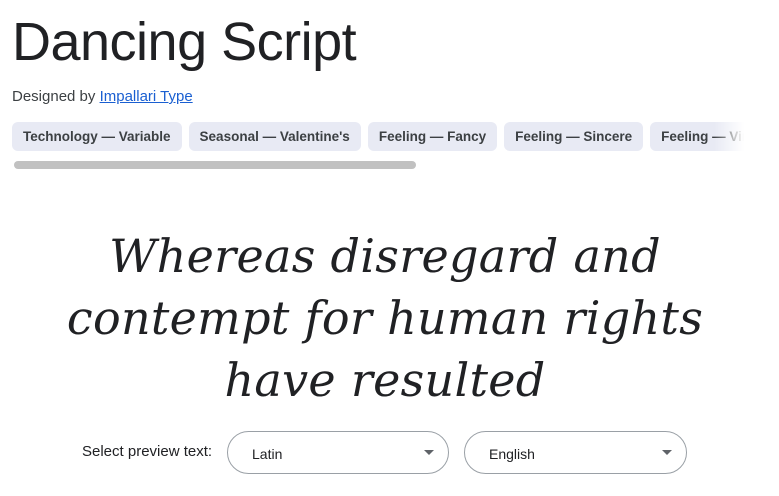 This screenshot has height=496, width=779. What do you see at coordinates (574, 136) in the screenshot?
I see `tag-chip: Feeling — Sincere` at bounding box center [574, 136].